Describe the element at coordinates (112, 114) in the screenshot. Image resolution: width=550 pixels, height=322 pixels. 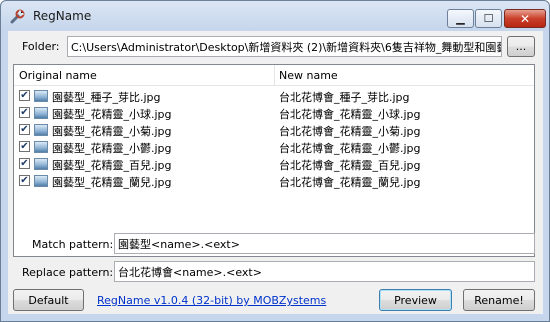
I see `original-name: 園藝型_花精靈_小球.jpg` at that location.